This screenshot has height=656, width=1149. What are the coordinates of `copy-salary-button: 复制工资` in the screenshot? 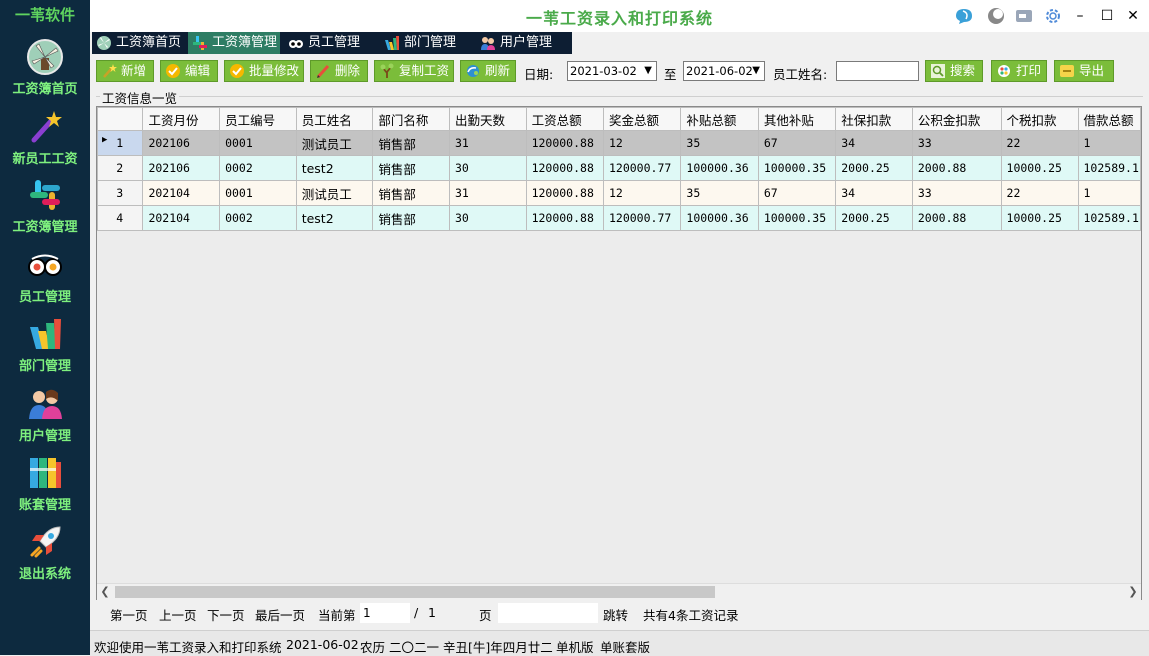 It's located at (414, 71).